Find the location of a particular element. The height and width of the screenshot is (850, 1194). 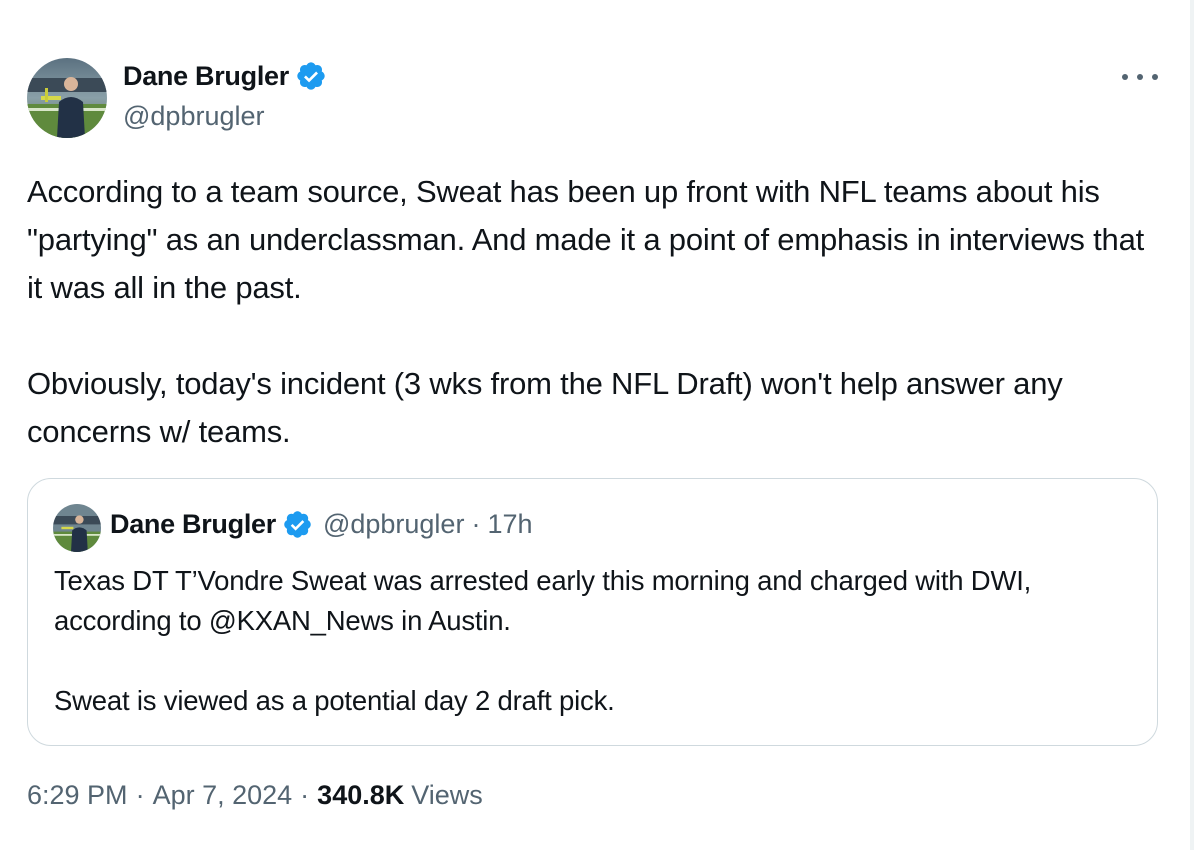

quoted-author-handle: @dpbrugler is located at coordinates (393, 524).